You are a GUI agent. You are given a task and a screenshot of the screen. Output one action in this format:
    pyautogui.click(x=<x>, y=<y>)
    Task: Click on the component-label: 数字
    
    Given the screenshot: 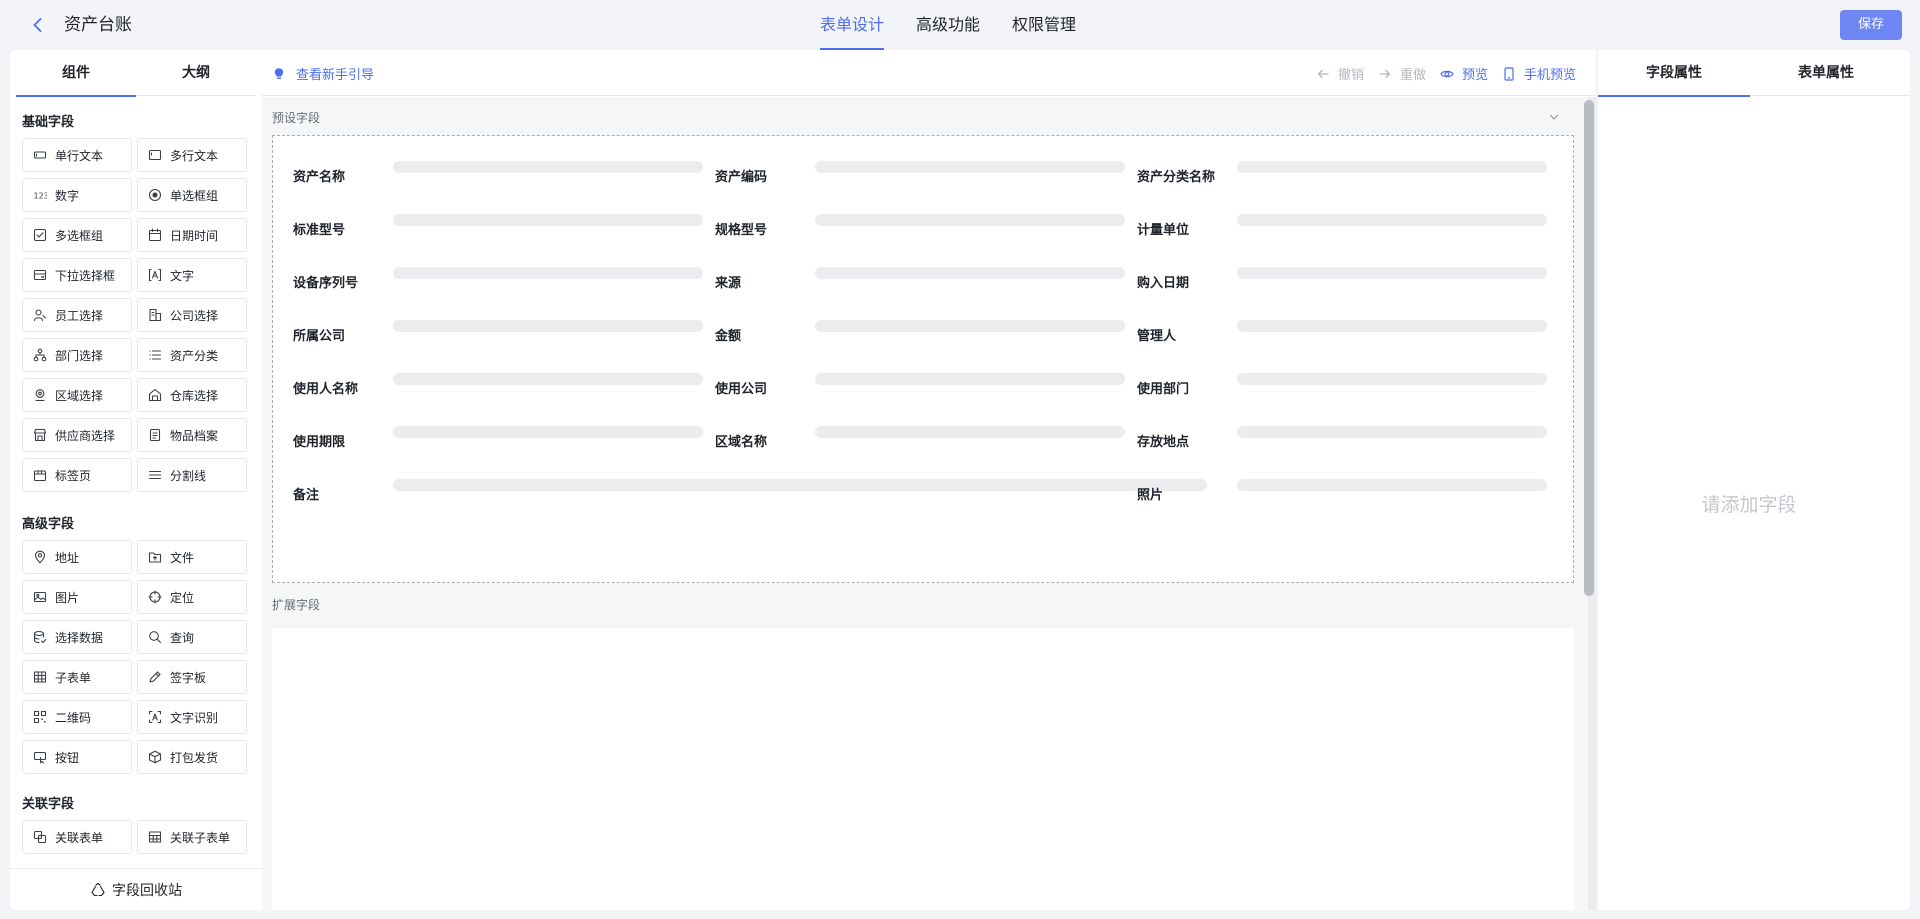 What is the action you would take?
    pyautogui.click(x=67, y=195)
    